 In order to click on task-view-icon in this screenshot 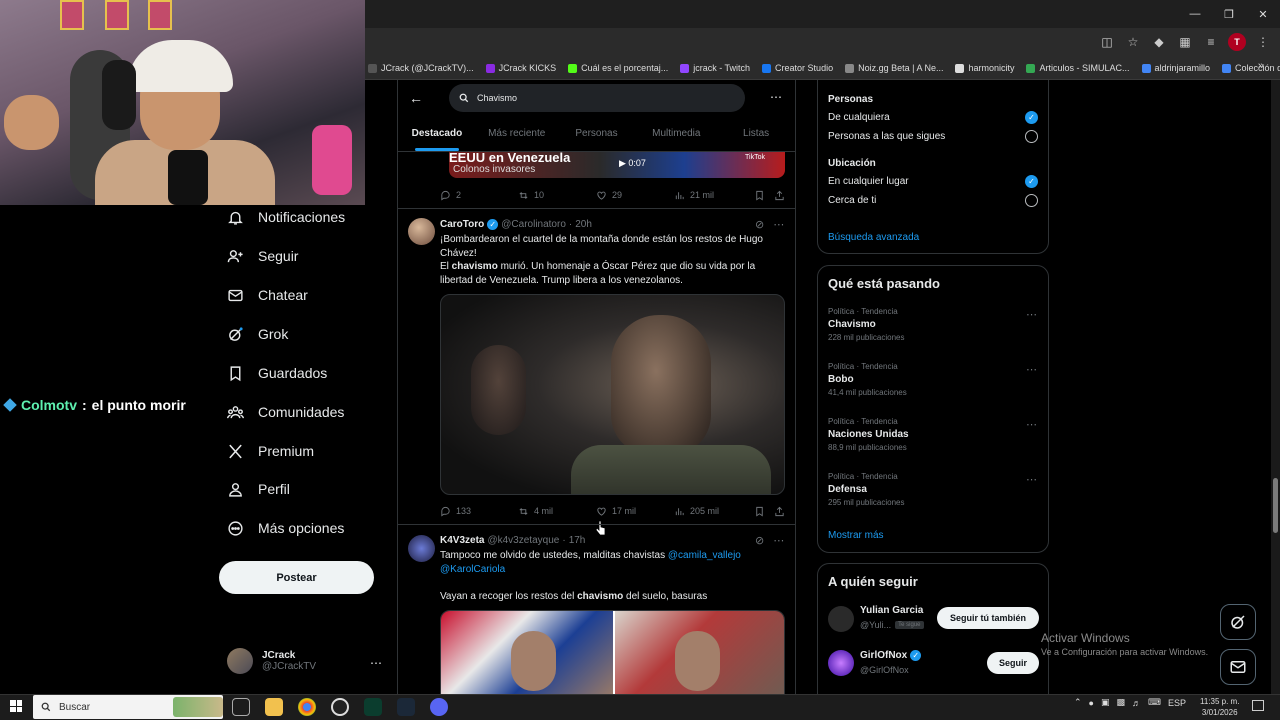, I will do `click(241, 707)`.